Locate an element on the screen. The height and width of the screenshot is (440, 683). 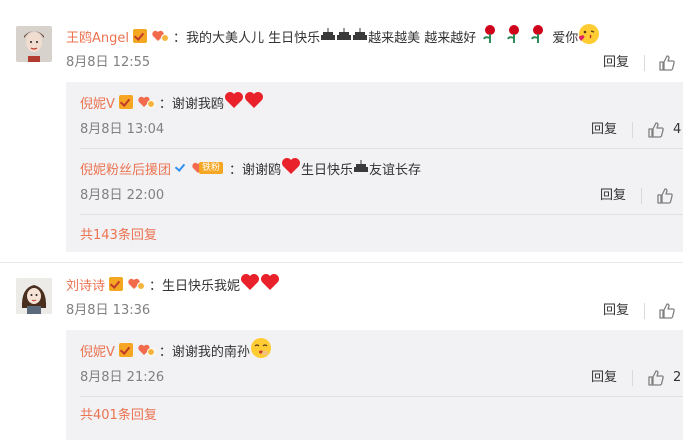
shy-face-emoji is located at coordinates (261, 350).